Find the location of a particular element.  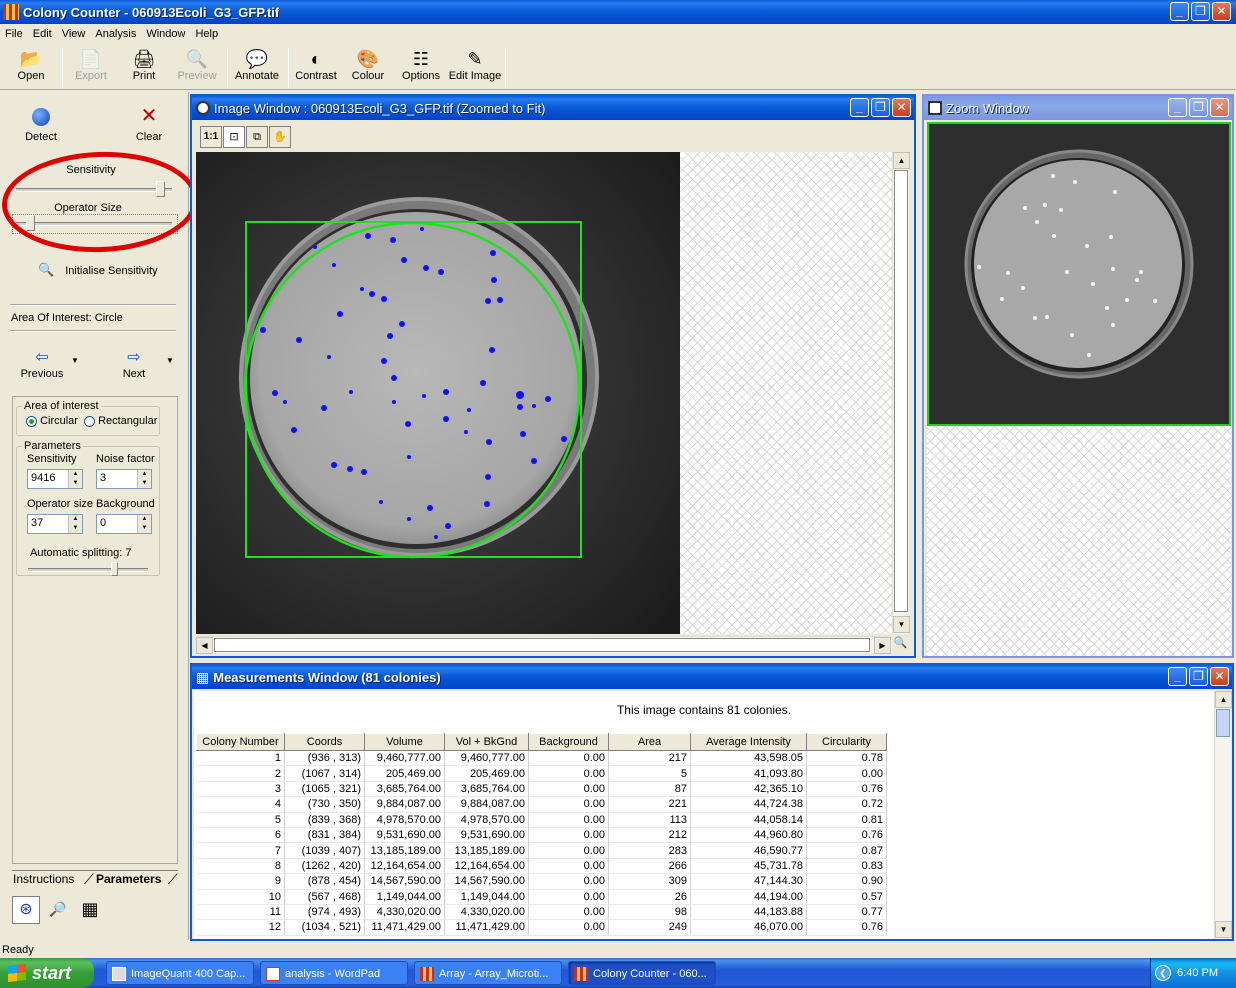

pan-hand-icon: ✋ is located at coordinates (280, 137).